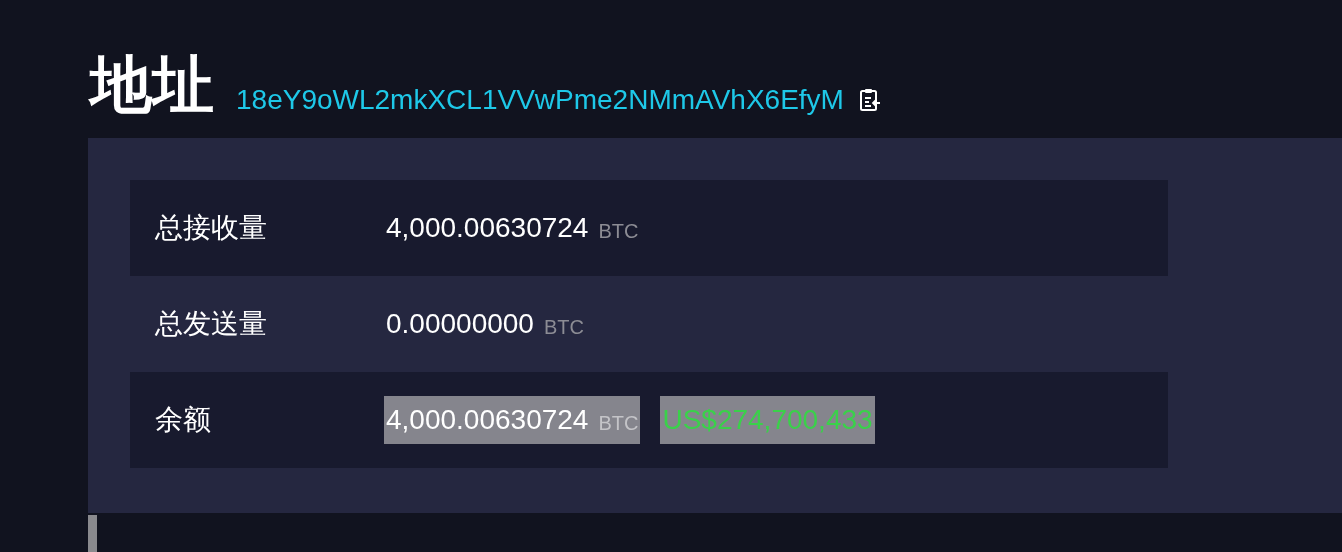 The width and height of the screenshot is (1342, 552). I want to click on scroll-marker, so click(92, 533).